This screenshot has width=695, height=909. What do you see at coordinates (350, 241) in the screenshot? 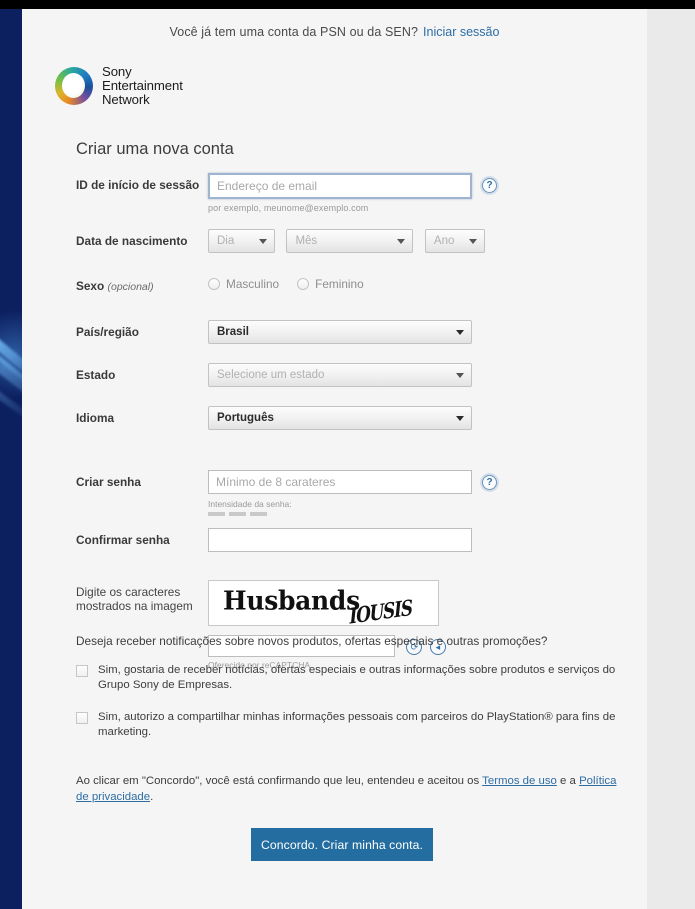
I see `birthdate-month-select: Mês` at bounding box center [350, 241].